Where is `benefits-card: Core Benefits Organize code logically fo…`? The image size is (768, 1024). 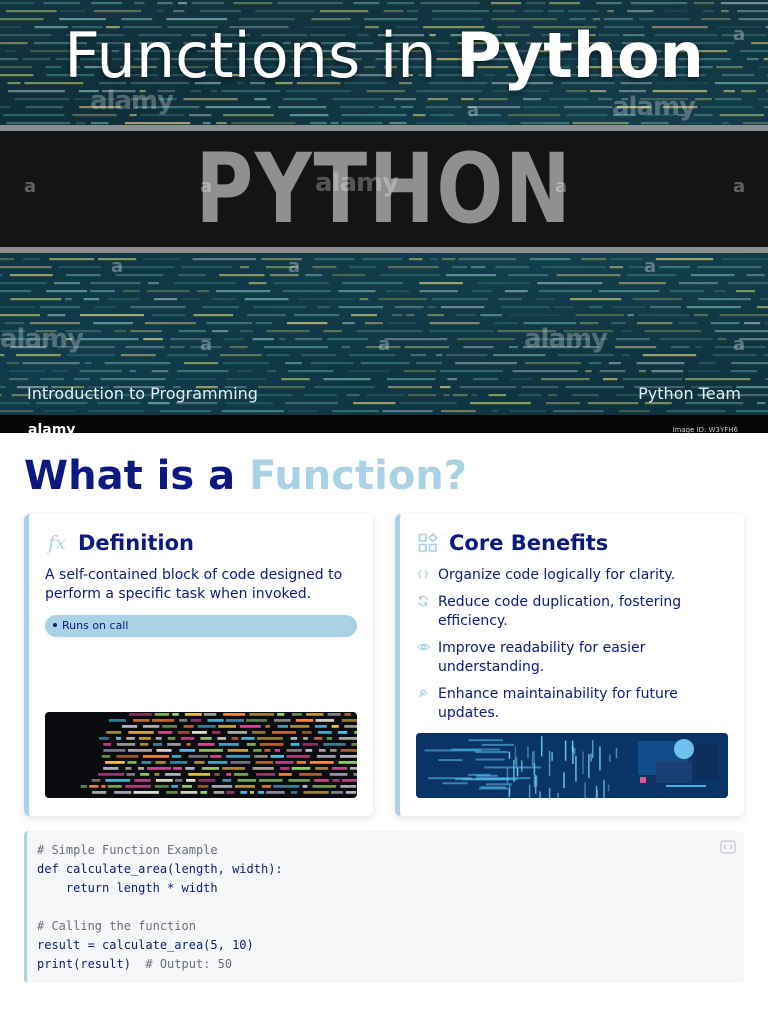 benefits-card: Core Benefits Organize code logically fo… is located at coordinates (569, 665).